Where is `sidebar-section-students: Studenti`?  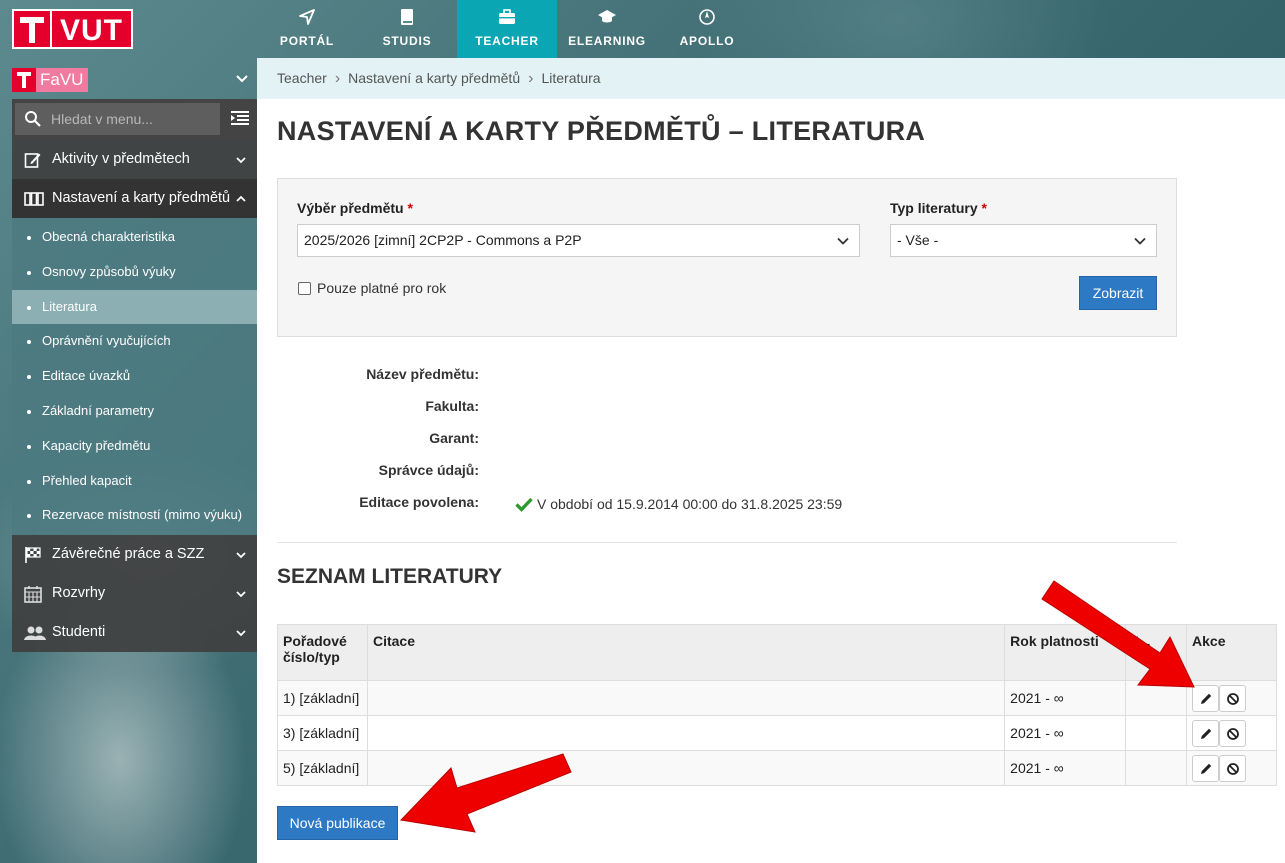 sidebar-section-students: Studenti is located at coordinates (134, 633).